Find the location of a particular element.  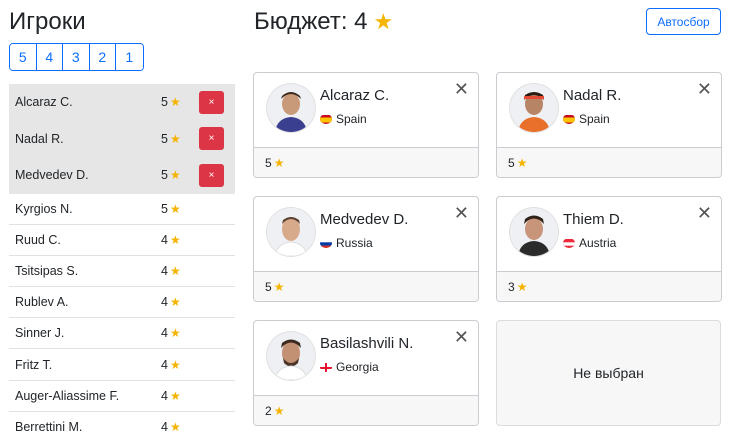

player-row: Nadal R. 5 ★ × is located at coordinates (122, 138).